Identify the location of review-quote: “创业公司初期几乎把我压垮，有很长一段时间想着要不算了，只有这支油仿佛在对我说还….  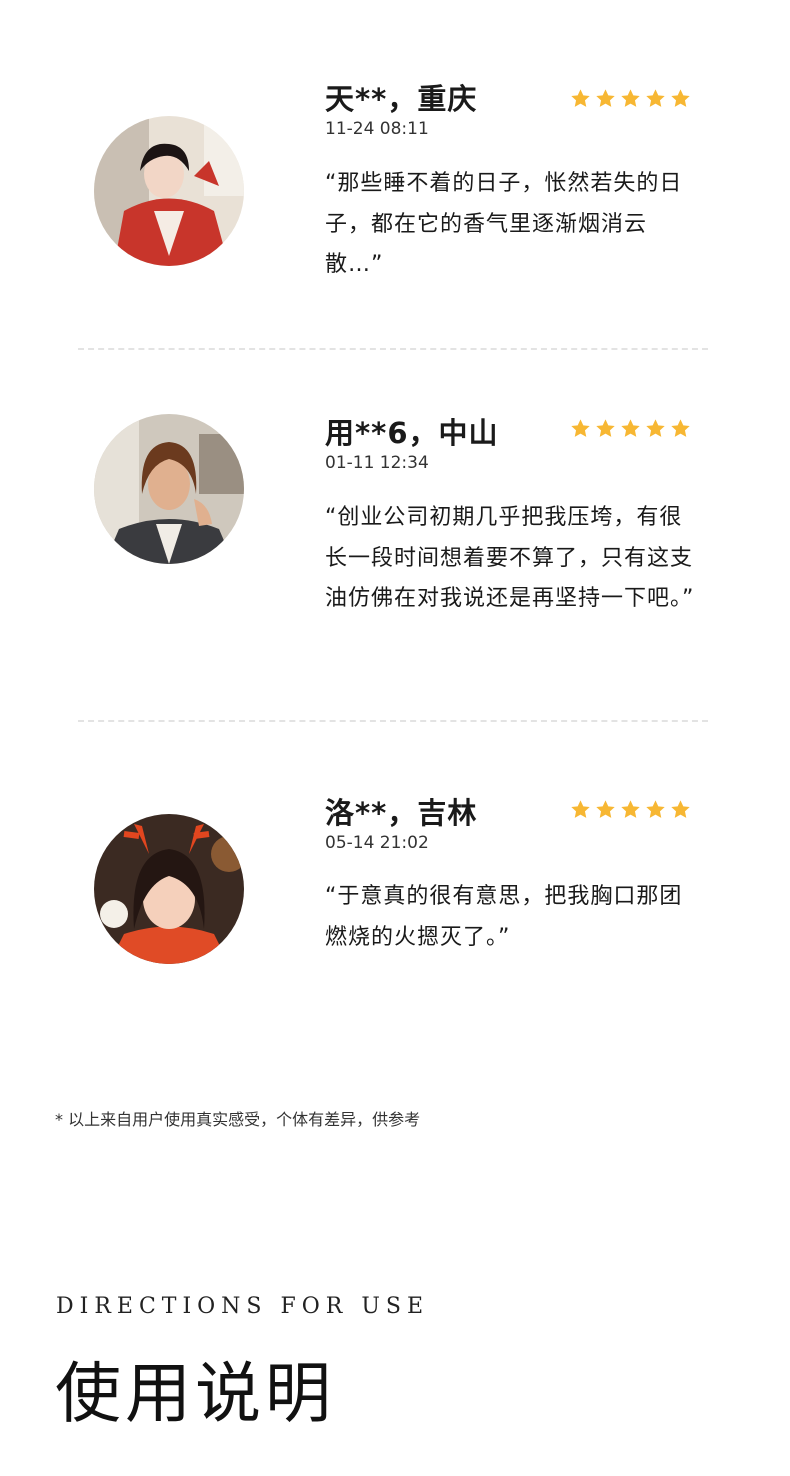
(510, 558).